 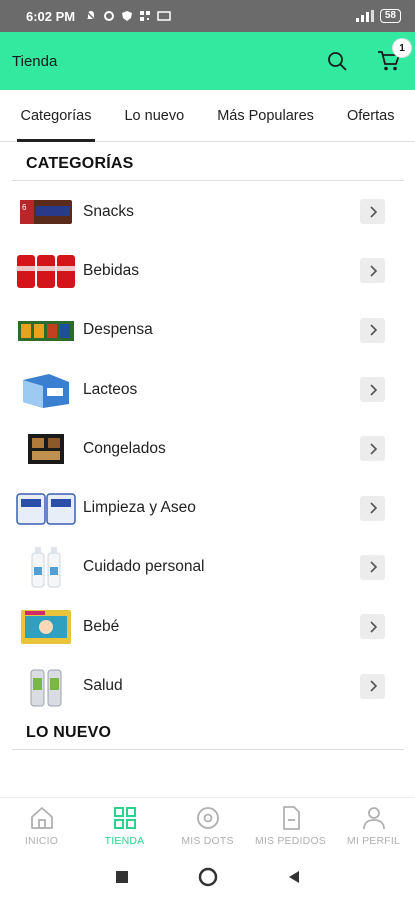 What do you see at coordinates (24, 207) in the screenshot?
I see `svg-text: 6` at bounding box center [24, 207].